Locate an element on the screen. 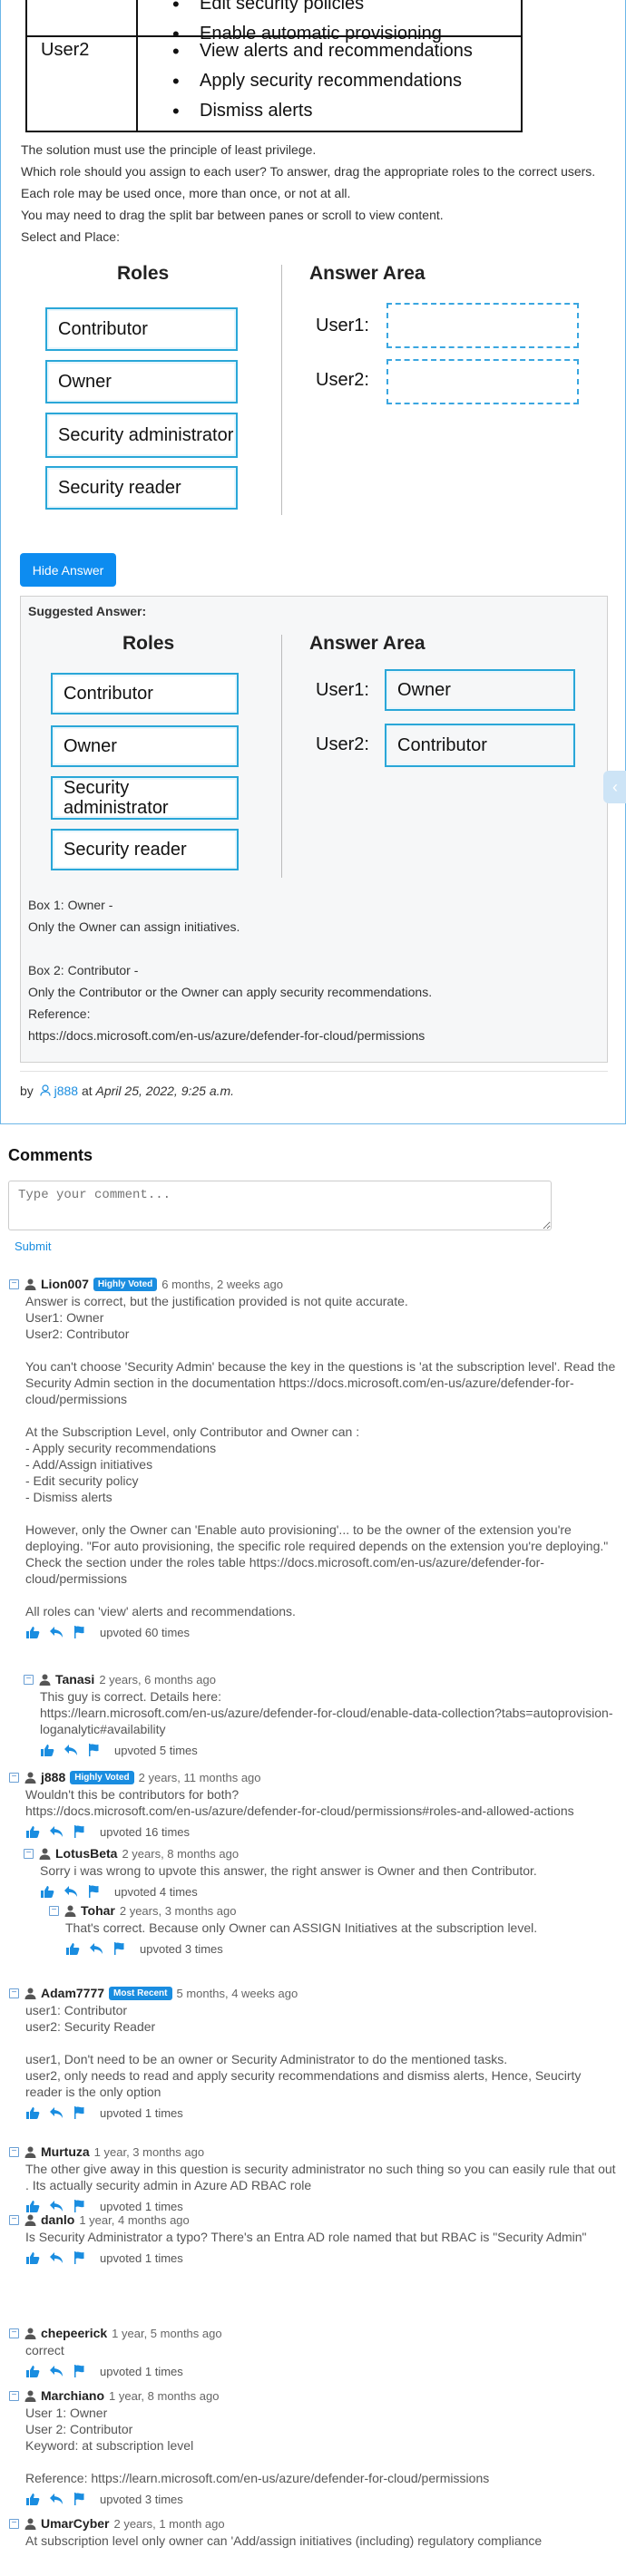 The height and width of the screenshot is (2576, 626). comments-title: Comments is located at coordinates (51, 1155).